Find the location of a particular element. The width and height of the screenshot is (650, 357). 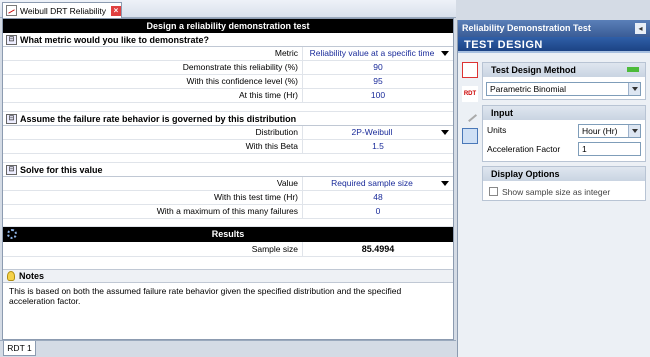

confidence-input: 95 is located at coordinates (377, 81).